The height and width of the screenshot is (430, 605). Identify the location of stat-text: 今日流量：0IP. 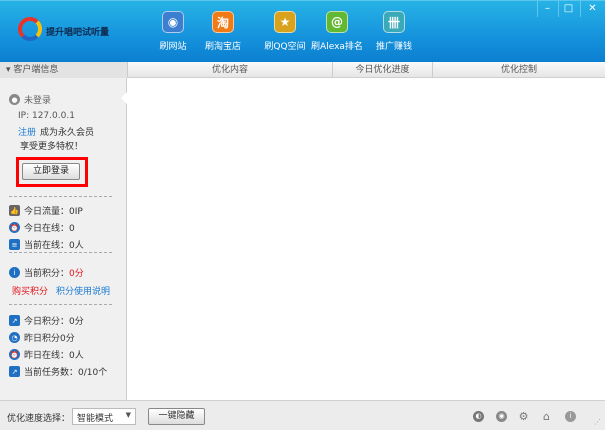
(53, 212).